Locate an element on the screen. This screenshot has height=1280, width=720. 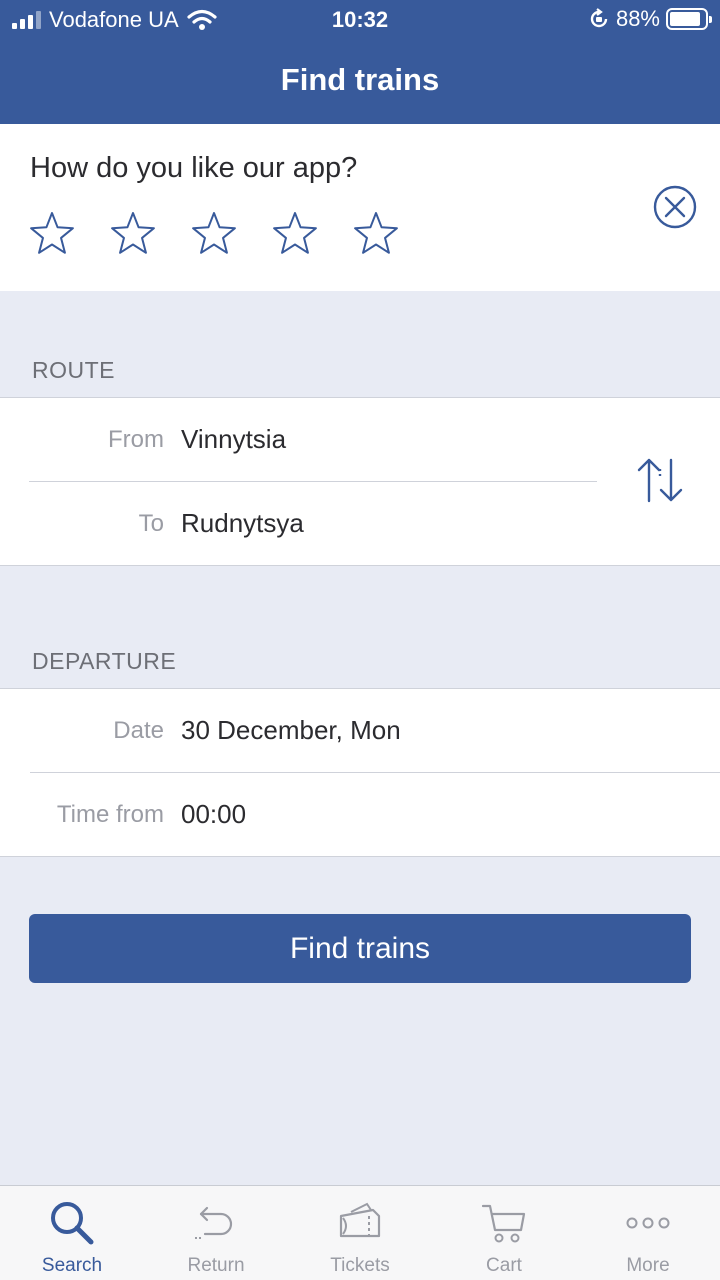
swap-stations-icon is located at coordinates (659, 480).